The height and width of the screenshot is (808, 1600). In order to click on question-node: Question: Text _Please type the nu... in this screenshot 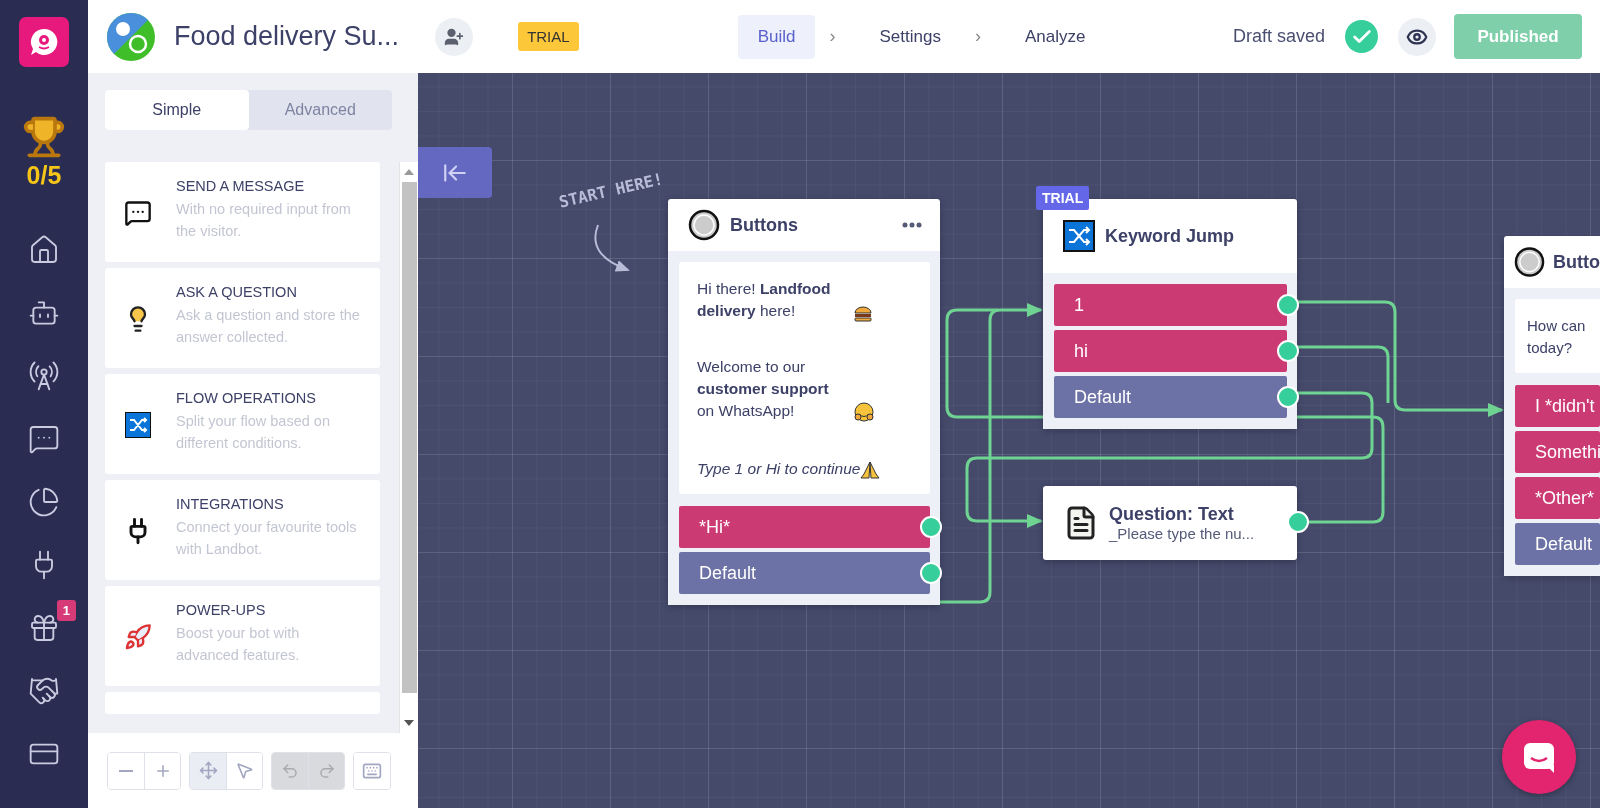, I will do `click(1170, 523)`.